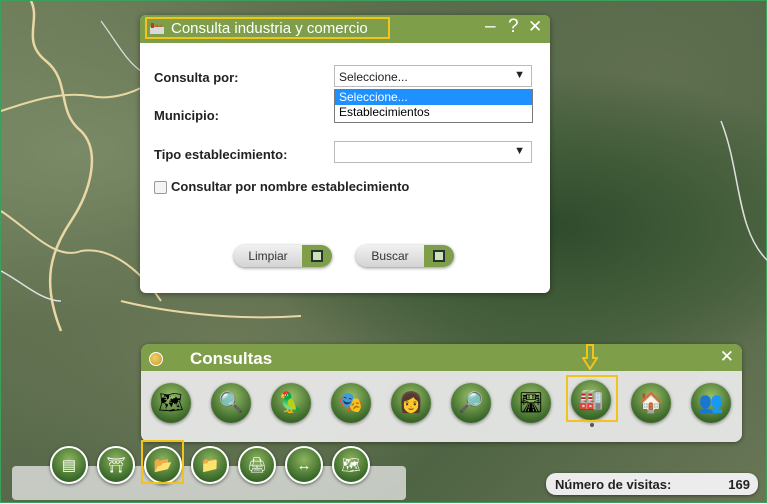  What do you see at coordinates (290, 186) in the screenshot?
I see `checkbox-label: Consultar por nombre establecimiento` at bounding box center [290, 186].